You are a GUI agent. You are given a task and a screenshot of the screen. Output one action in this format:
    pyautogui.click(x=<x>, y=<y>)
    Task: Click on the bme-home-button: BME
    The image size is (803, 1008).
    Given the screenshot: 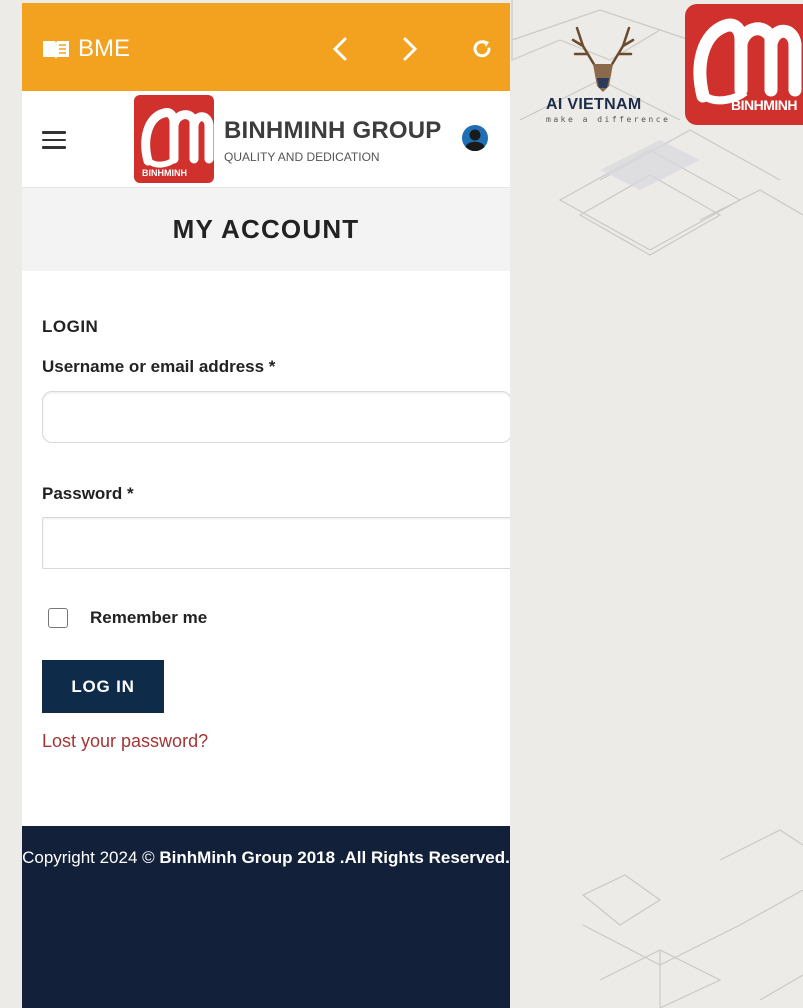 What is the action you would take?
    pyautogui.click(x=86, y=49)
    